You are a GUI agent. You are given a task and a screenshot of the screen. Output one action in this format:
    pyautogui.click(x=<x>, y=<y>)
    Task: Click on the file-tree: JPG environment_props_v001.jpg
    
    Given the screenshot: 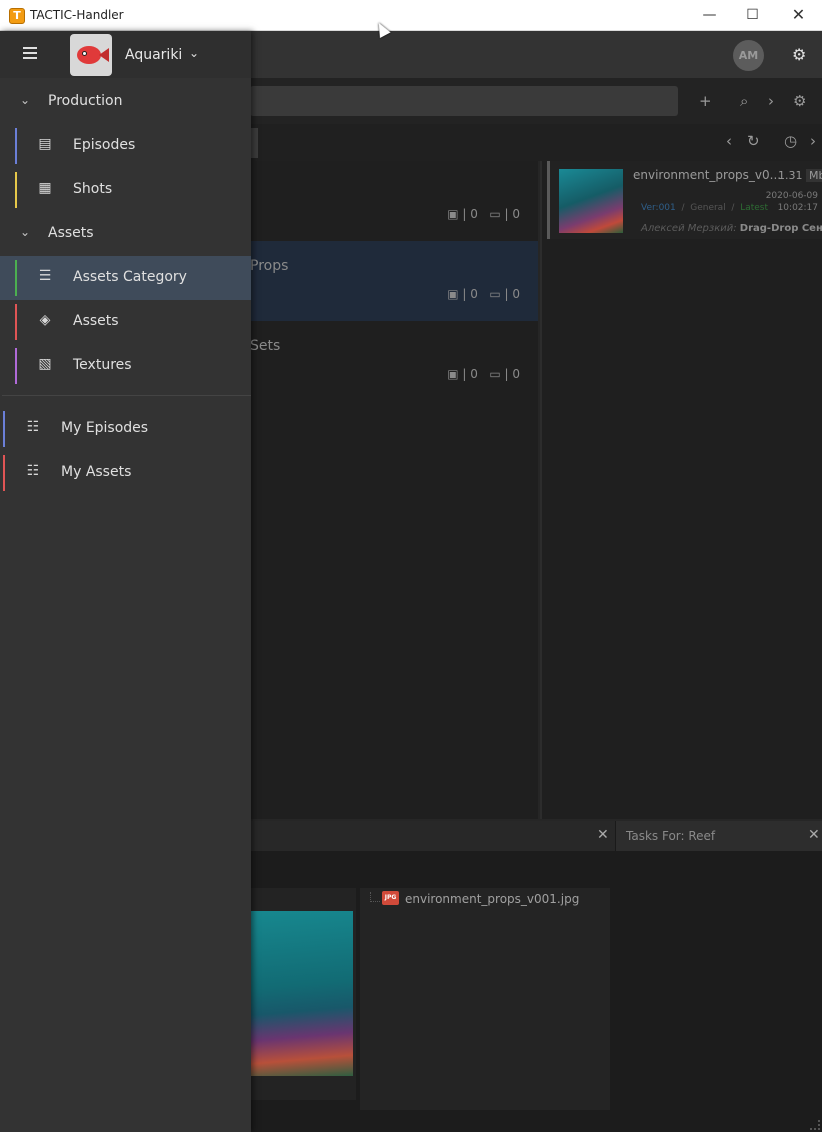 What is the action you would take?
    pyautogui.click(x=485, y=999)
    